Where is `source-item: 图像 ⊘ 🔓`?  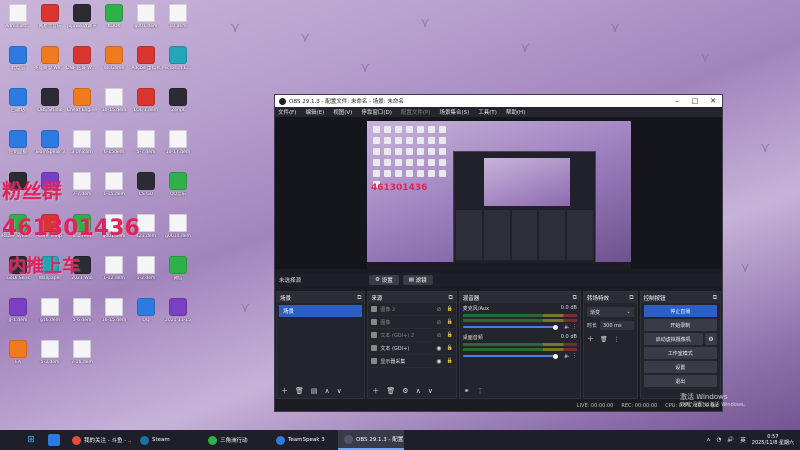
source-item: 图像 ⊘ 🔓 is located at coordinates (412, 322).